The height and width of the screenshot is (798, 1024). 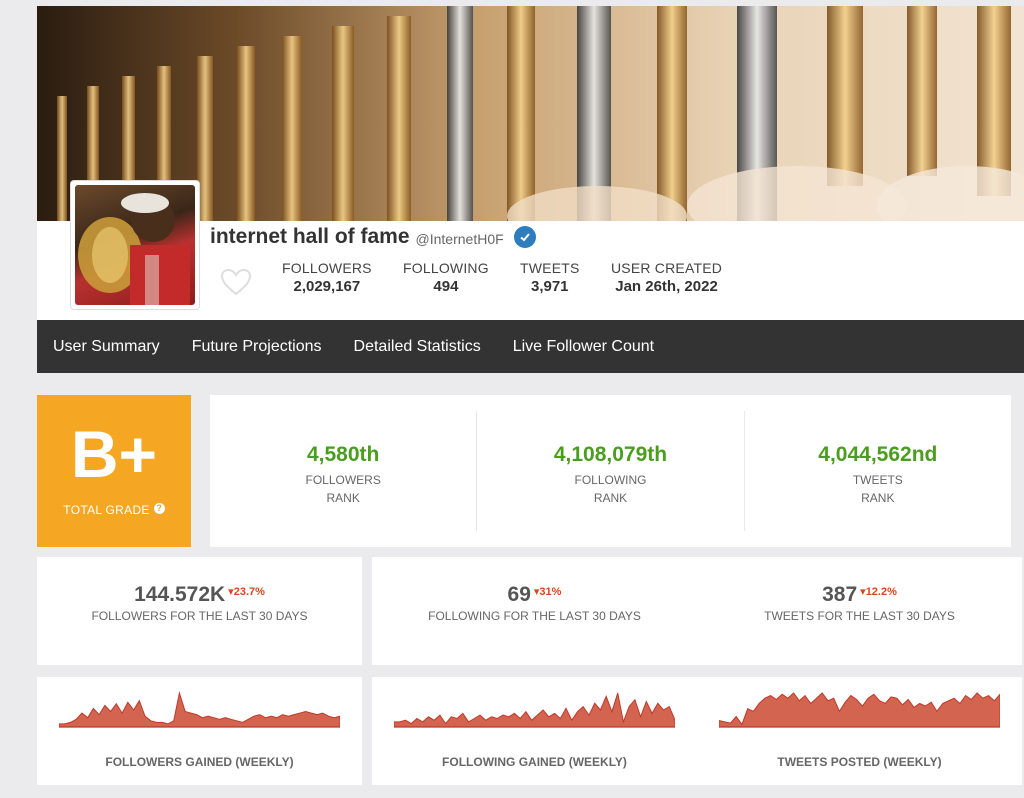 I want to click on verified-badge-icon, so click(x=524, y=237).